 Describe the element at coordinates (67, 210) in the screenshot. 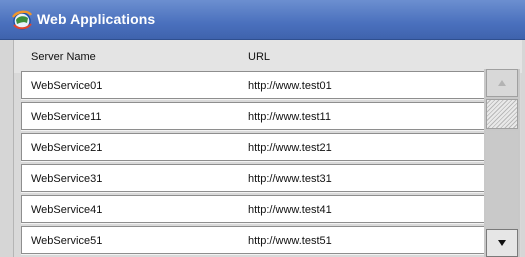

I see `server-name-cell: WebService41` at that location.